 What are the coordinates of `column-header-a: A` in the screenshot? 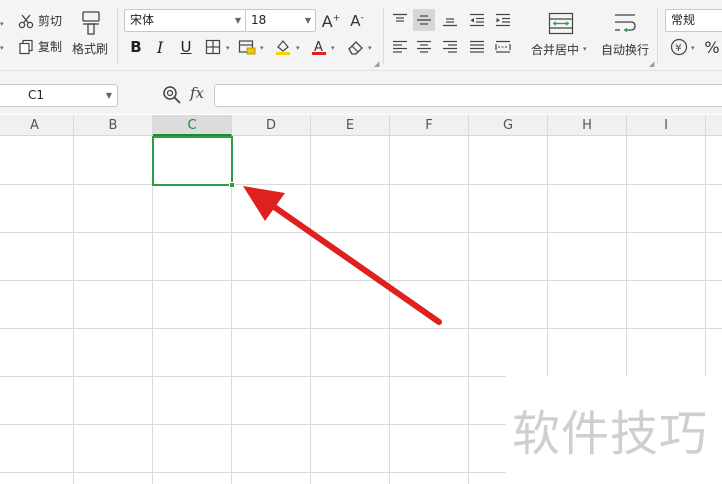 It's located at (37, 125).